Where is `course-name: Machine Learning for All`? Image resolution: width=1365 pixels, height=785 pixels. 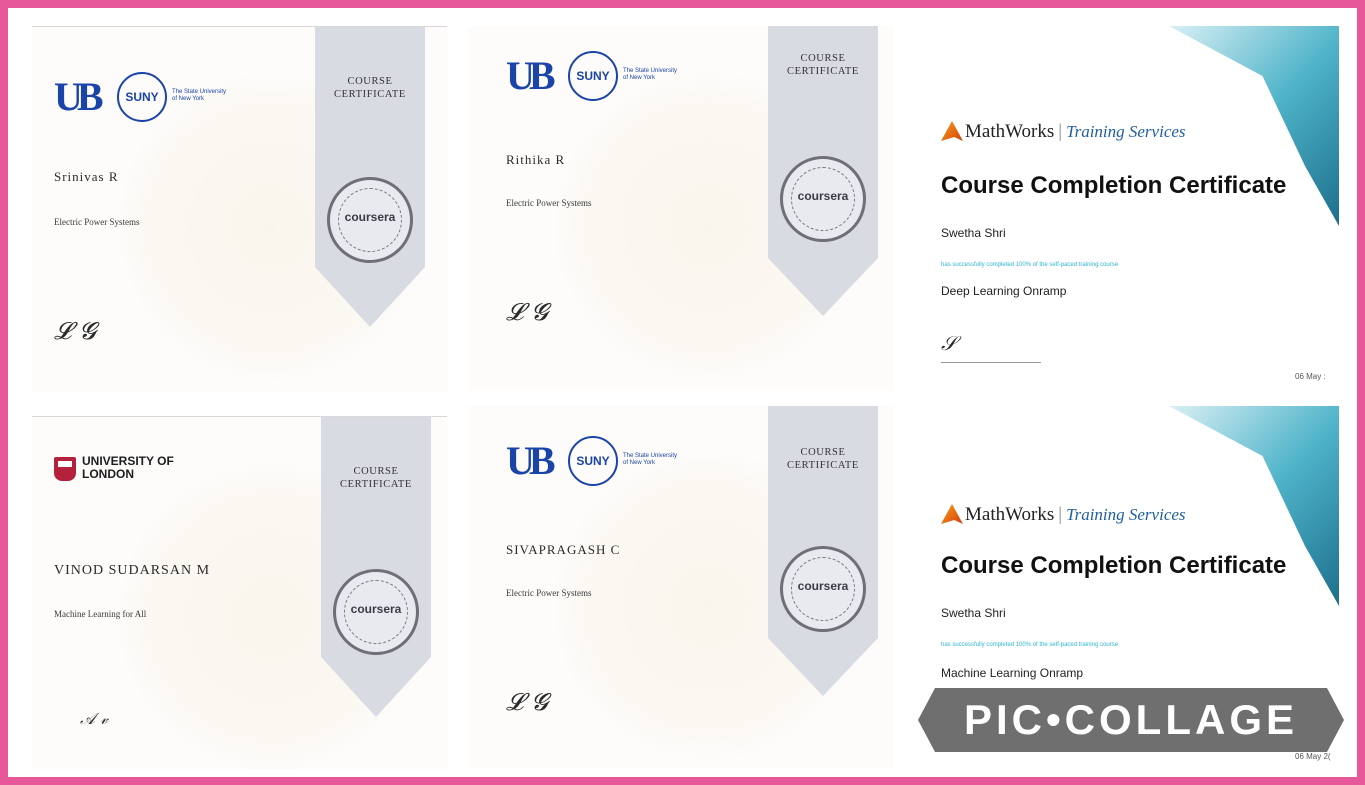
course-name: Machine Learning for All is located at coordinates (100, 614).